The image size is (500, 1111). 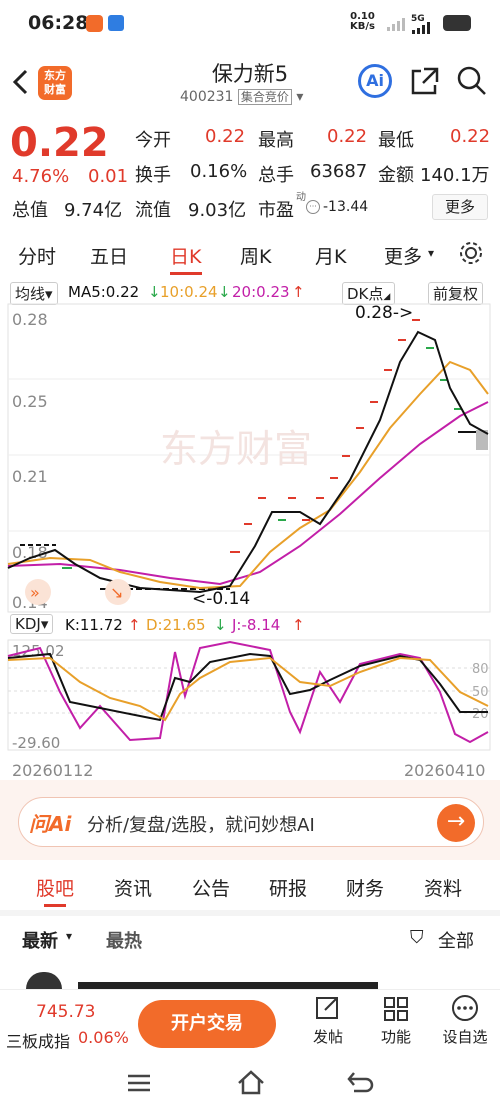 I want to click on share-icon, so click(x=425, y=81).